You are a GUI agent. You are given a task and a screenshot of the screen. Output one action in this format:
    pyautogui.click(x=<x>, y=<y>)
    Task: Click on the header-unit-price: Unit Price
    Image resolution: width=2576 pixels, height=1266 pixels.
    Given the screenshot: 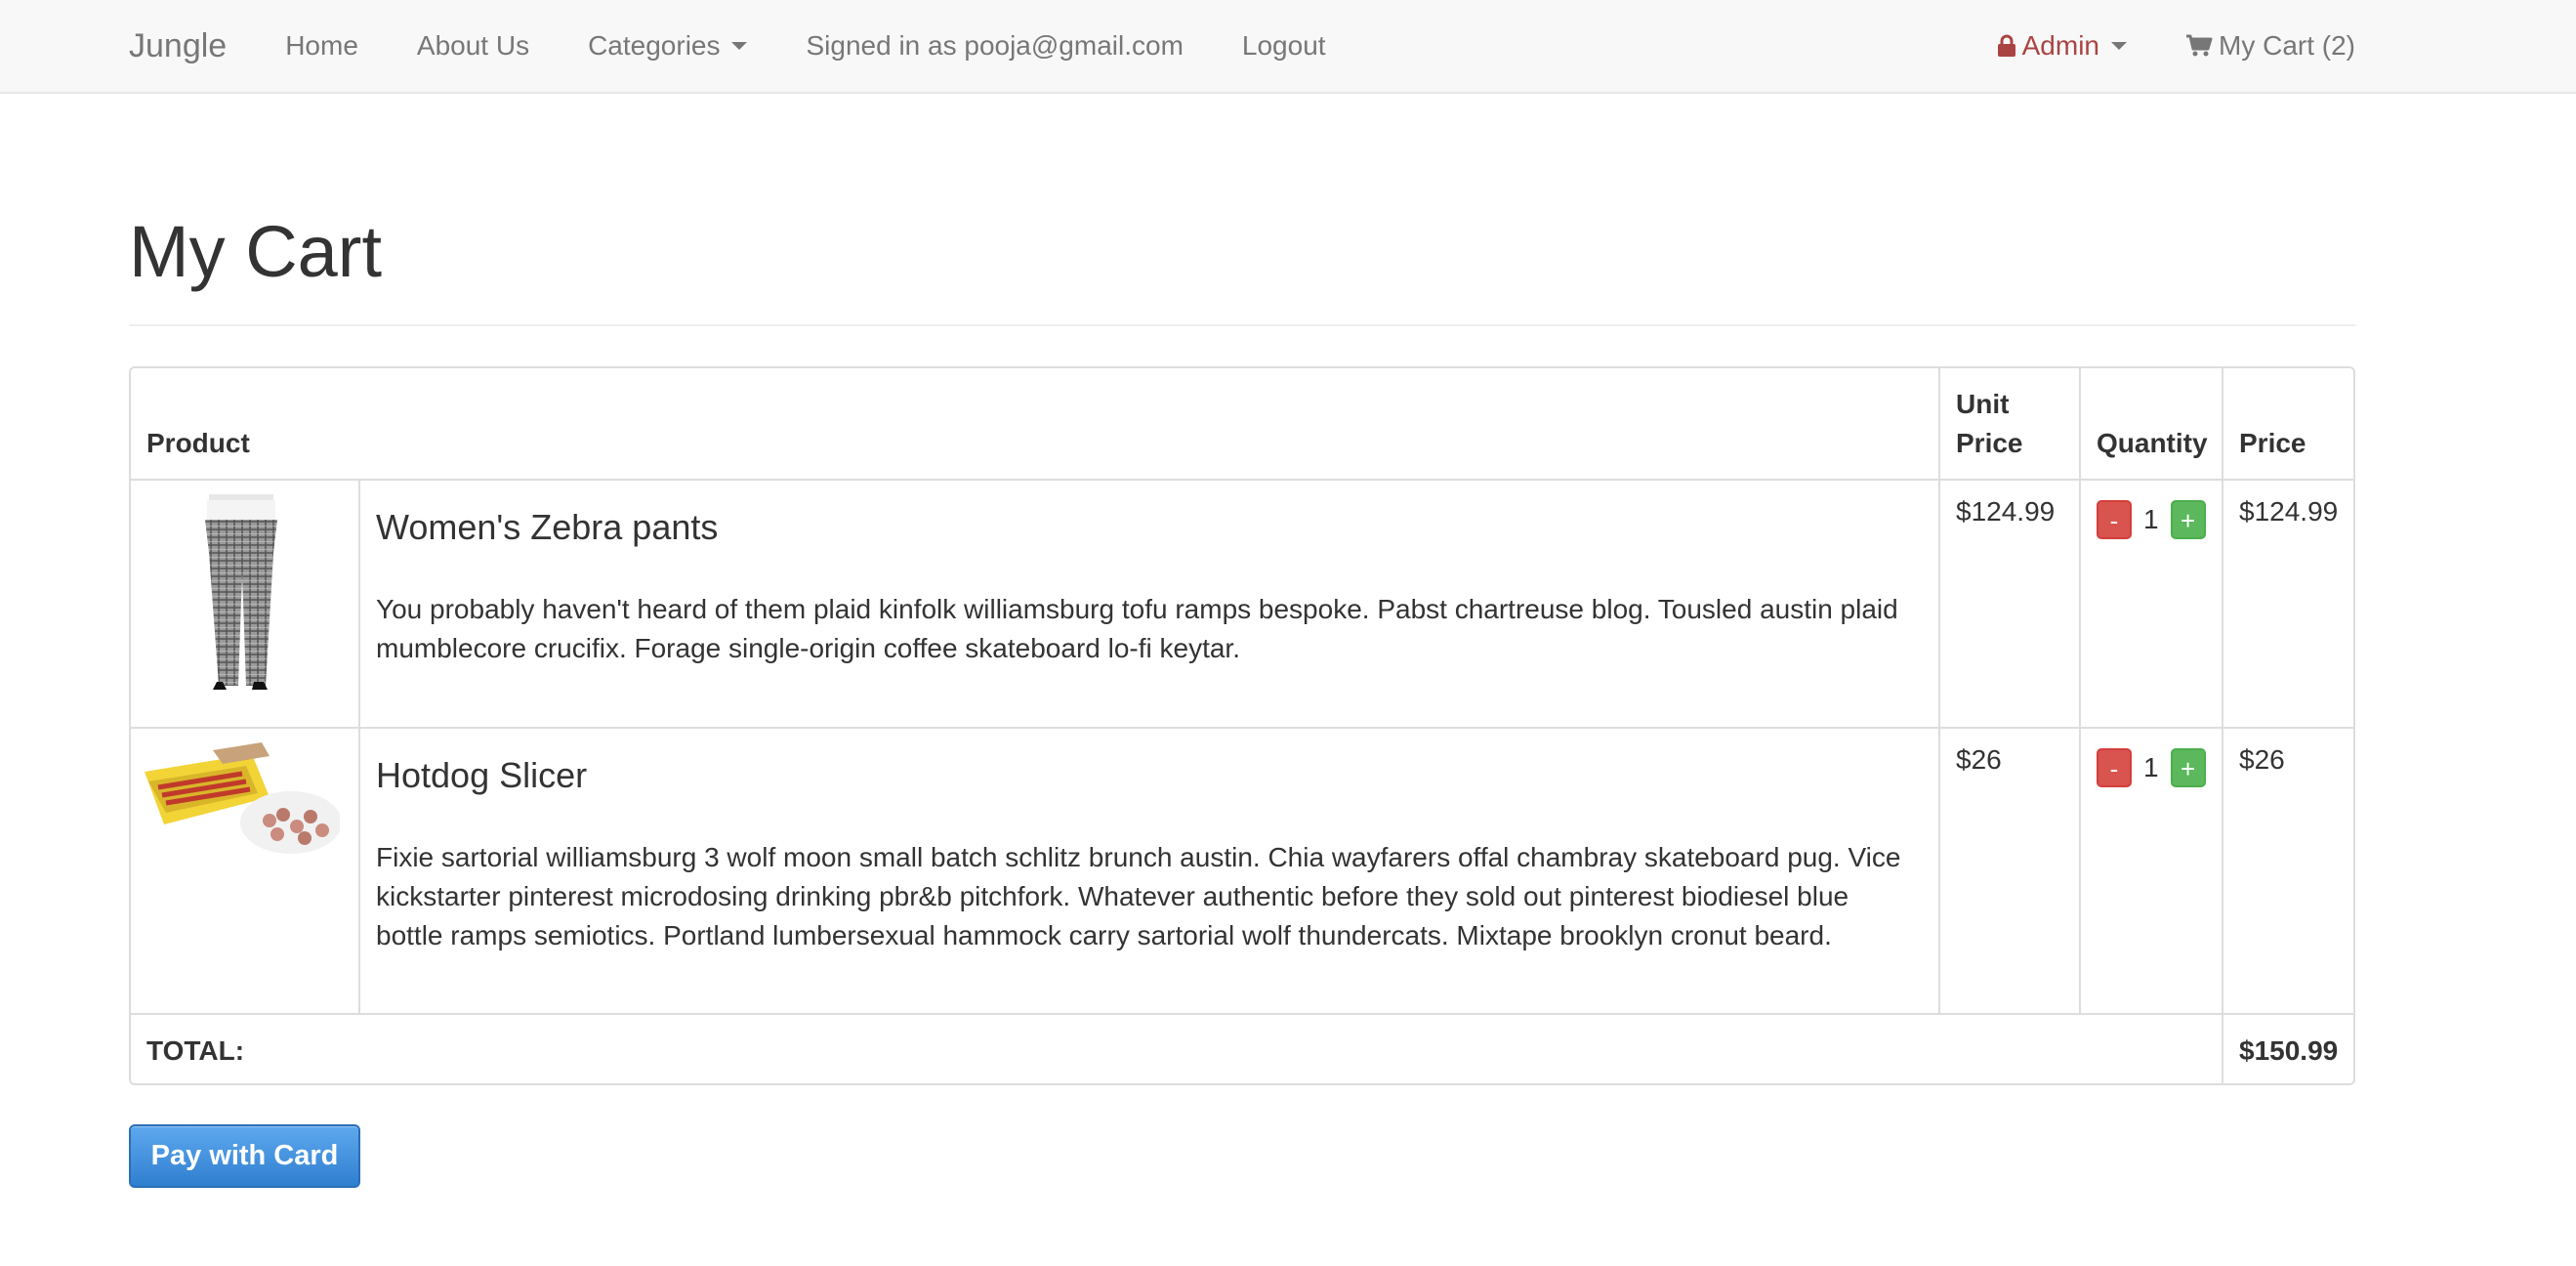 What is the action you would take?
    pyautogui.click(x=2010, y=424)
    